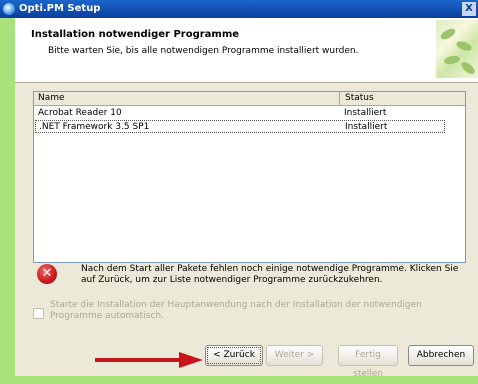  What do you see at coordinates (80, 113) in the screenshot?
I see `list-item-name: Acrobat Reader 10` at bounding box center [80, 113].